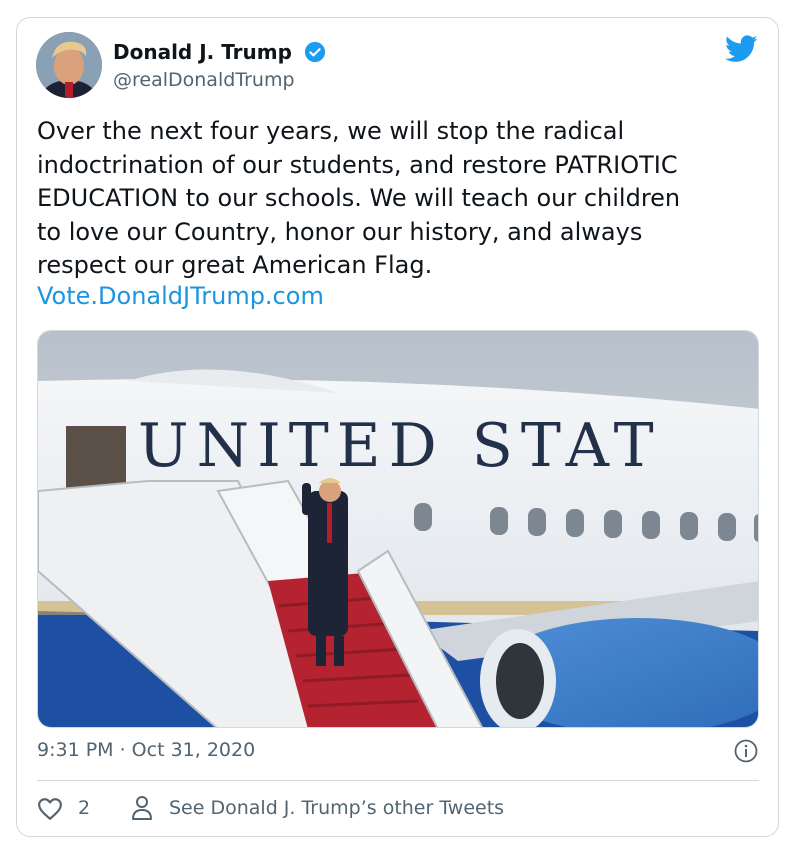 This screenshot has width=799, height=855. Describe the element at coordinates (315, 52) in the screenshot. I see `verified-badge-icon` at that location.